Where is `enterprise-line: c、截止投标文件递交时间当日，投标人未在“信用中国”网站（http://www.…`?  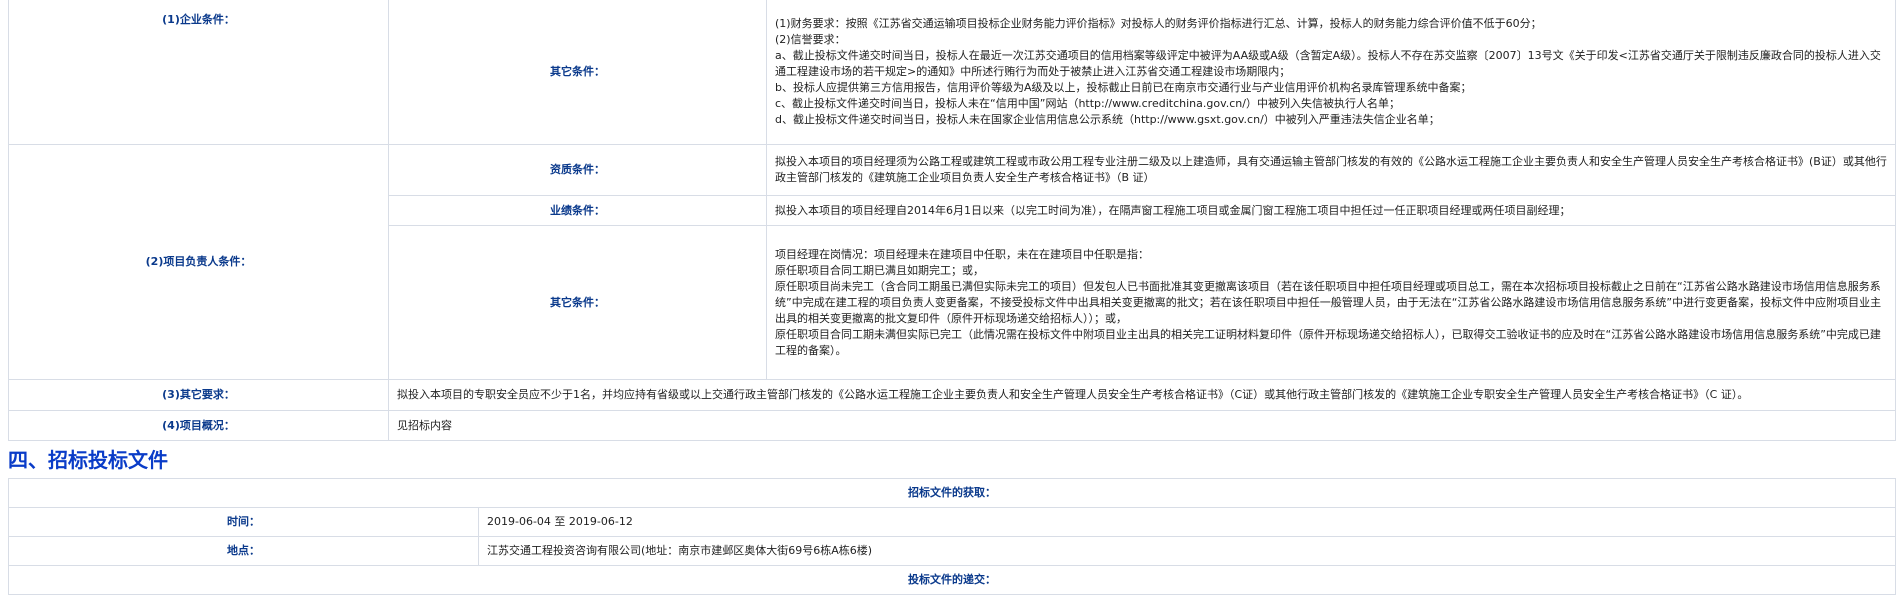 enterprise-line: c、截止投标文件递交时间当日，投标人未在“信用中国”网站（http://www.… is located at coordinates (1087, 103).